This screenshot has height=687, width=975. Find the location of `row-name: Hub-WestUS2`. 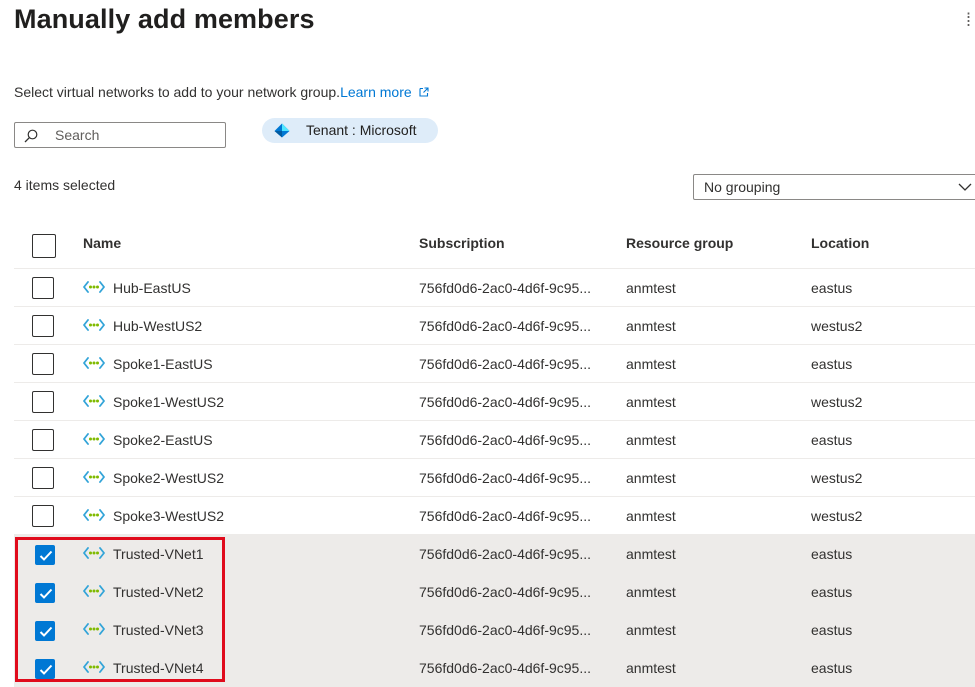

row-name: Hub-WestUS2 is located at coordinates (157, 326).